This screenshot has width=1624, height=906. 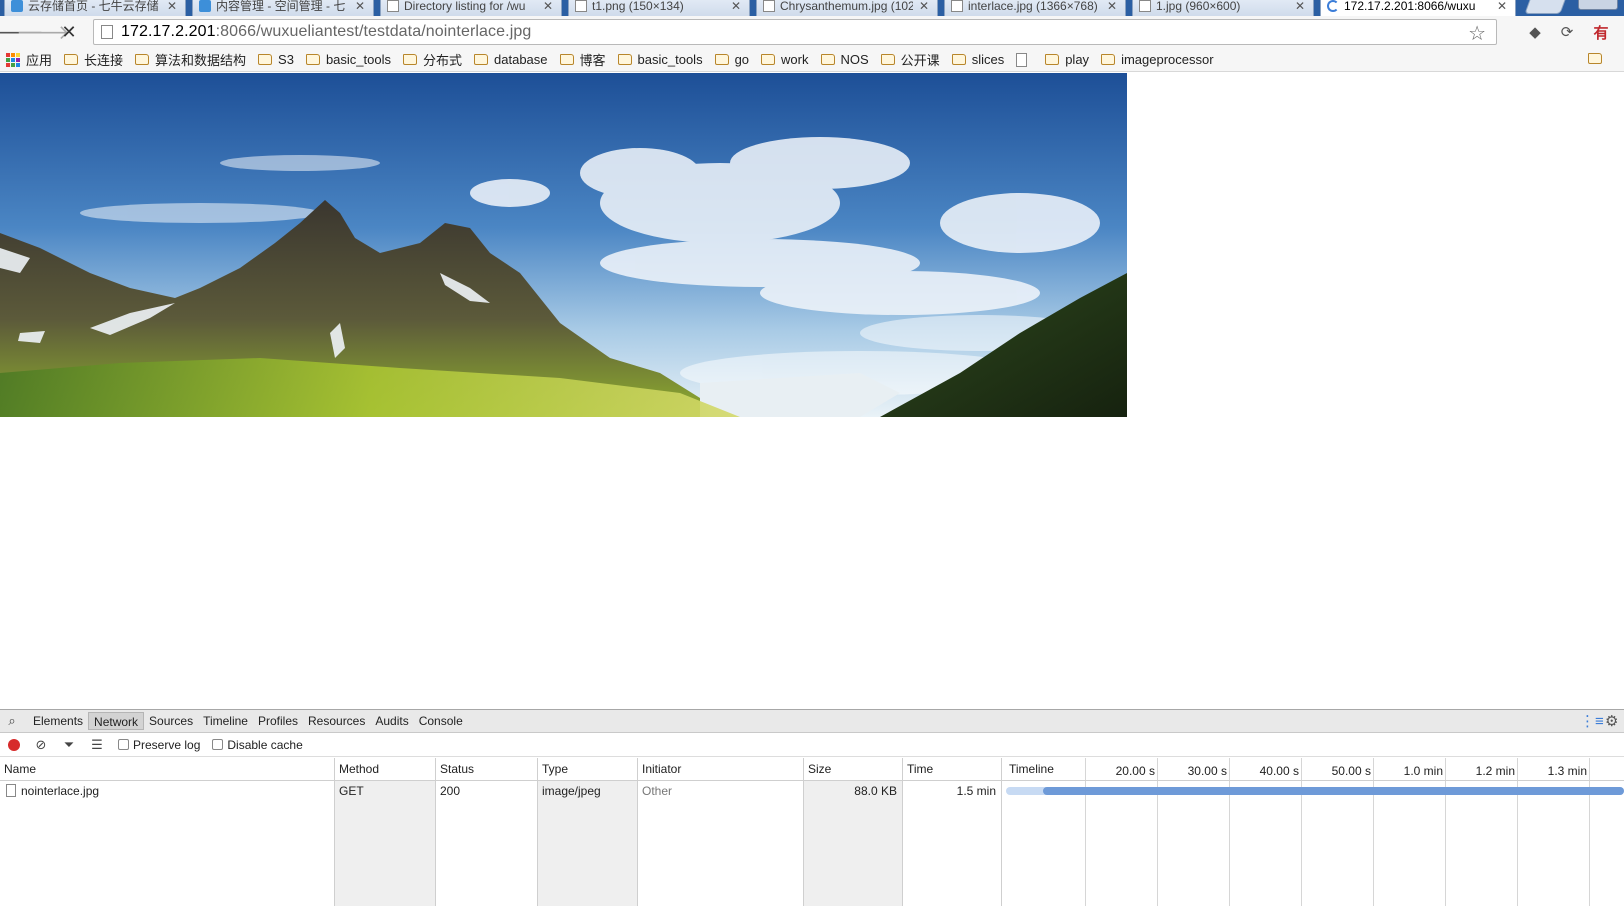 I want to click on bookmark-item: 分布式, so click(x=432, y=59).